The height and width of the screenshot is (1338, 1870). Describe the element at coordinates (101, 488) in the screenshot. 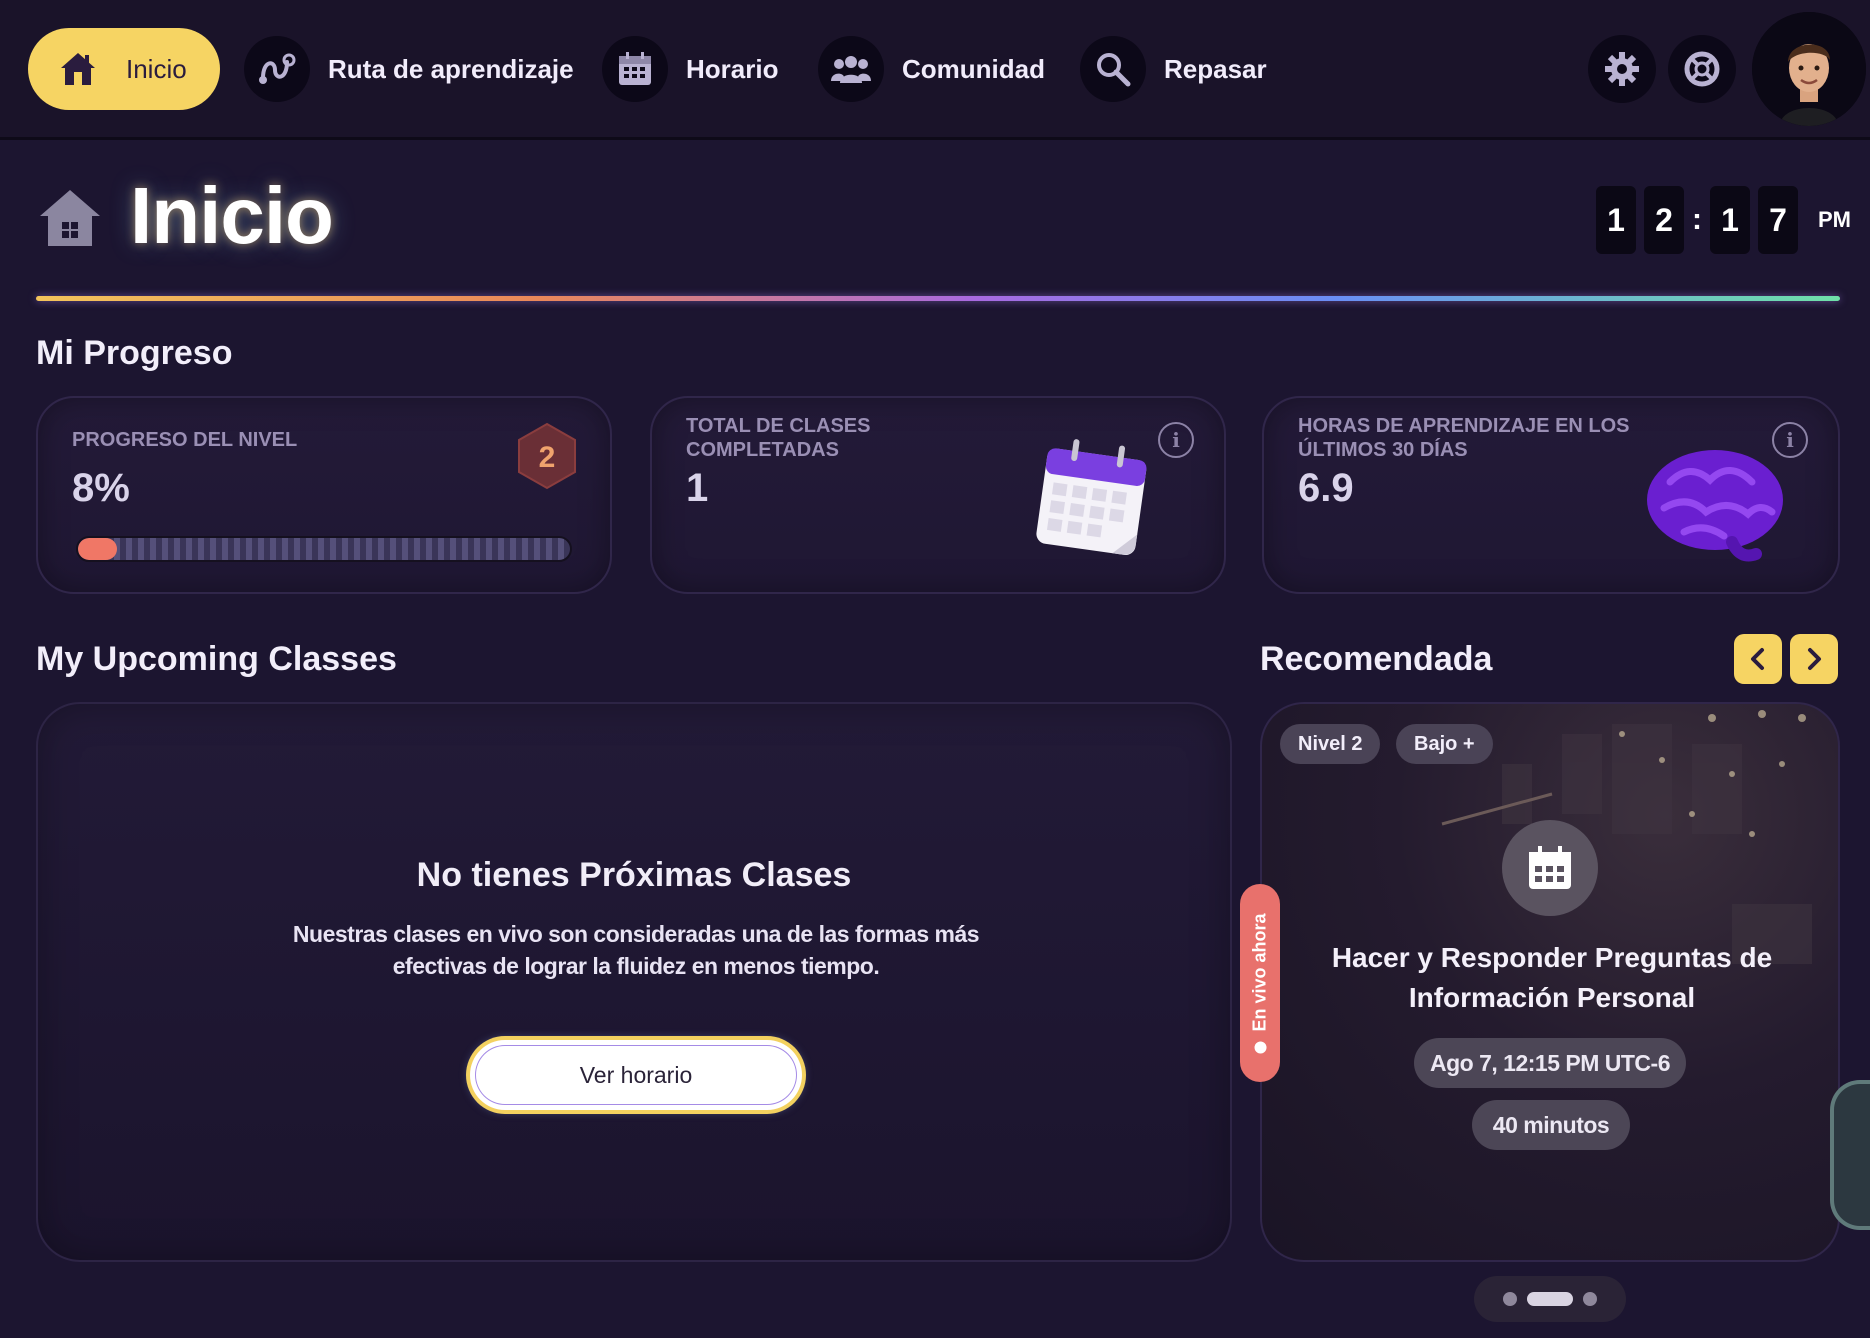

I see `level-progress-value: 8%` at that location.